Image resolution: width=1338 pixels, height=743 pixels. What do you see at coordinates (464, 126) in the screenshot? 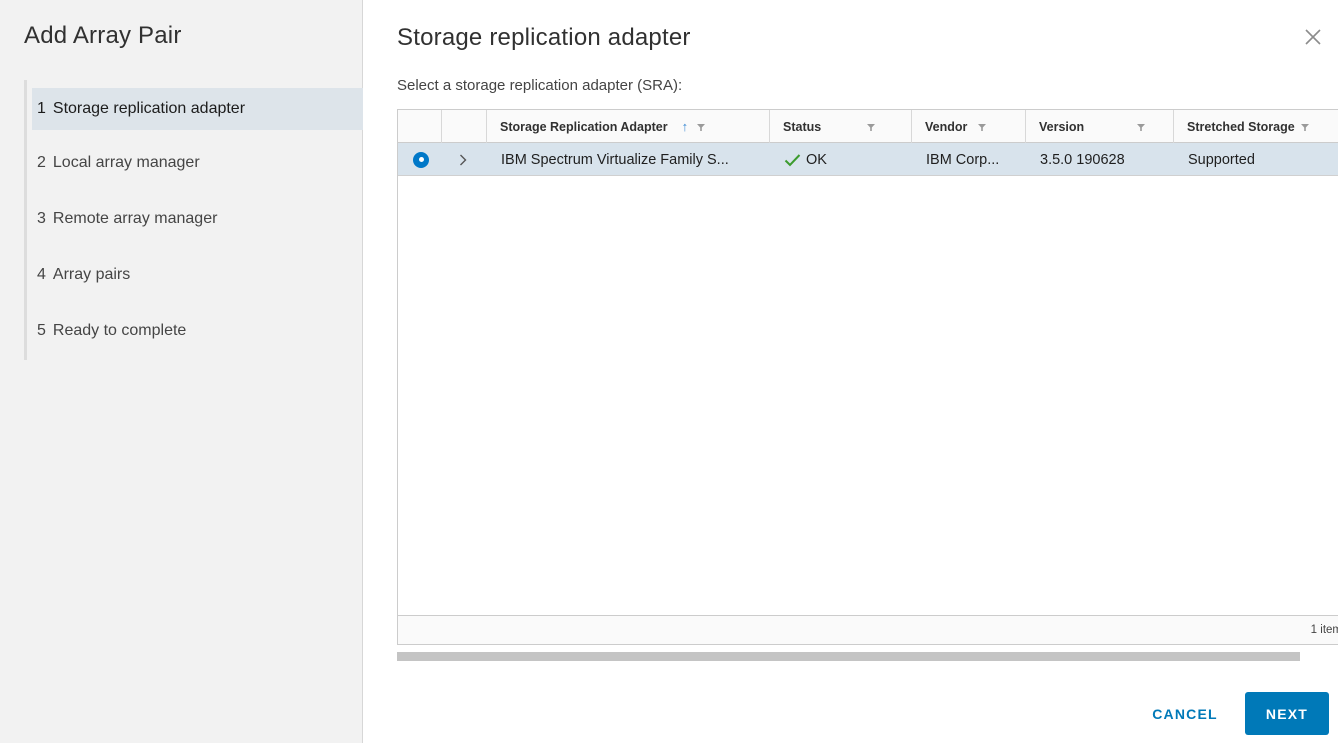
I see `expand-column-header` at bounding box center [464, 126].